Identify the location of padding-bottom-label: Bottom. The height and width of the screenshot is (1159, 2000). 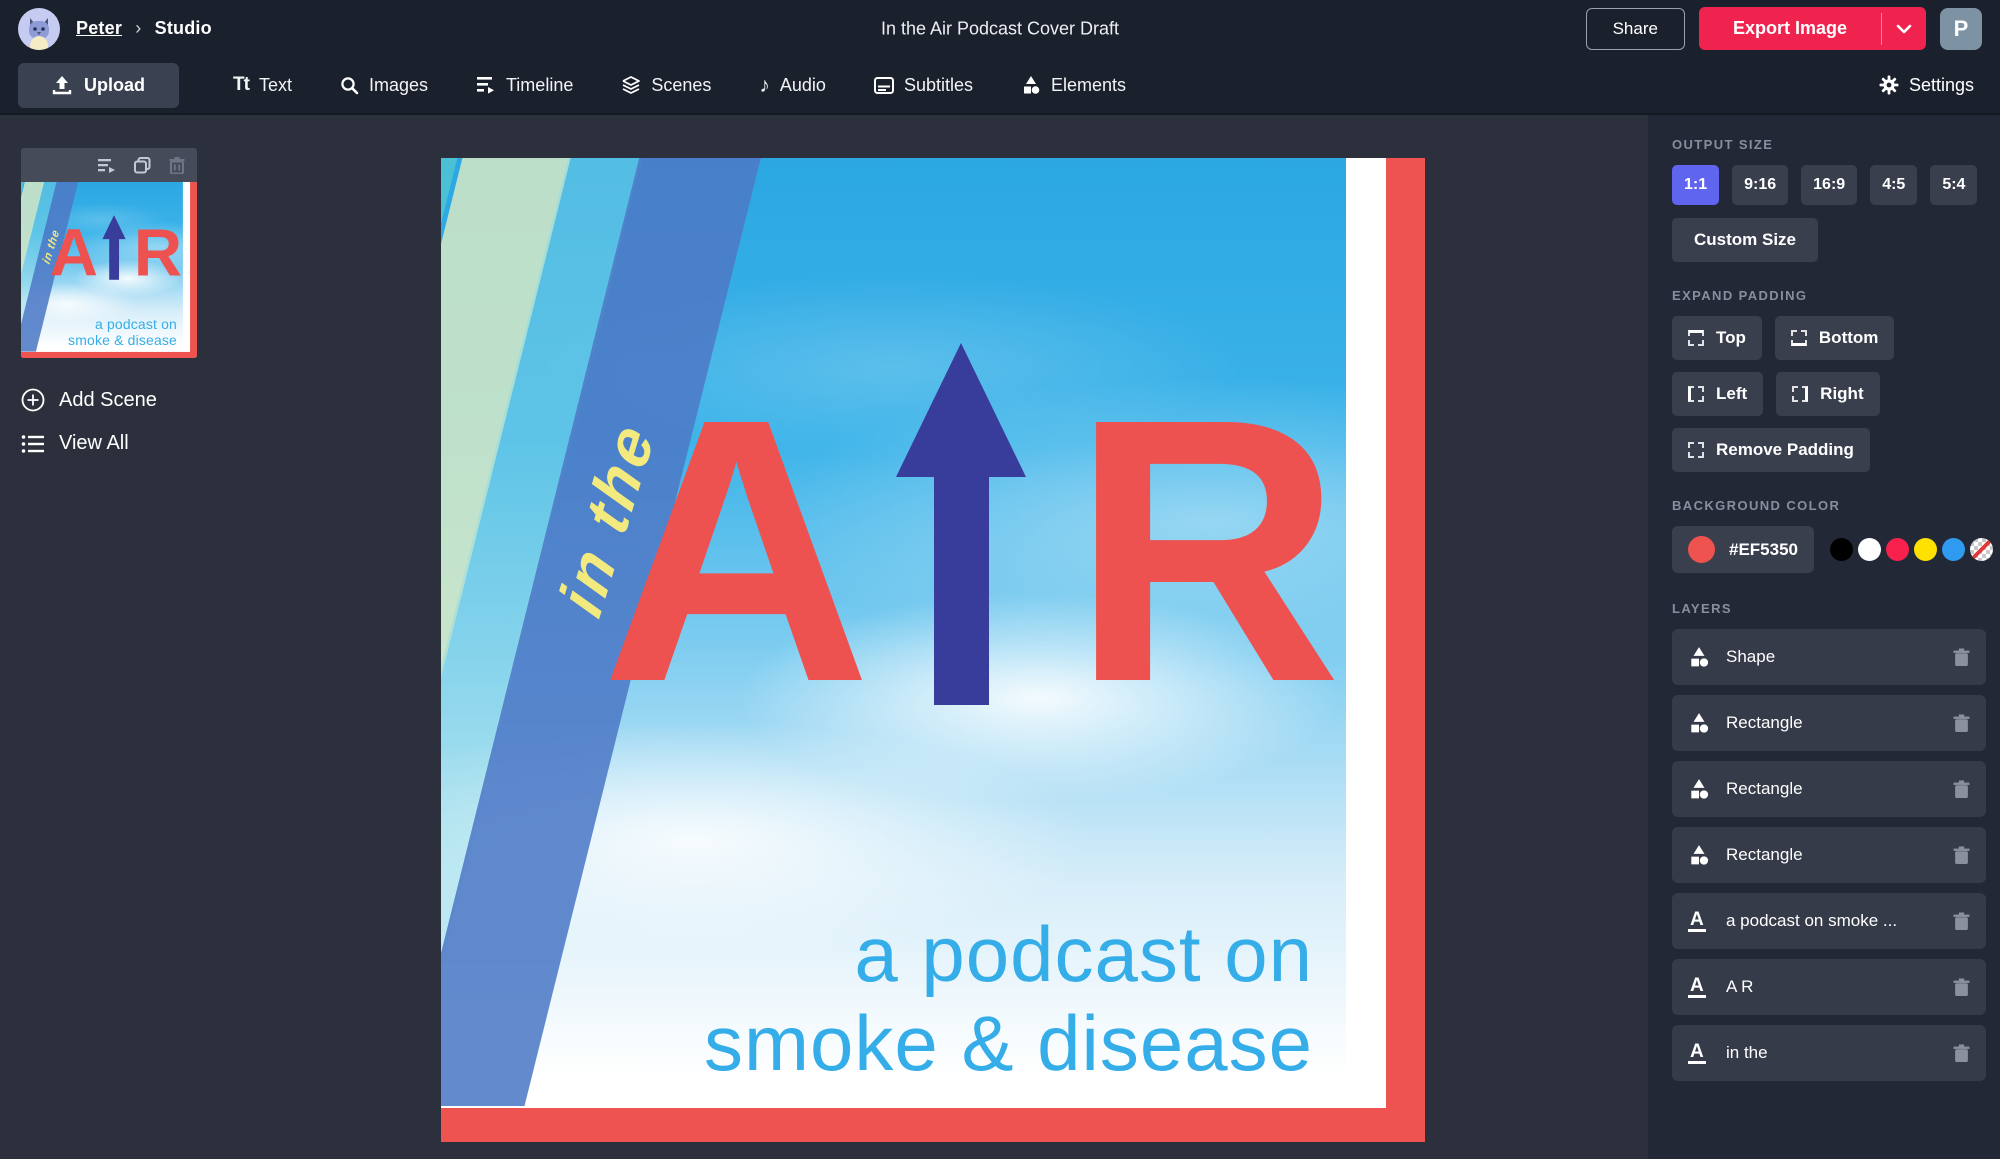
(1848, 337).